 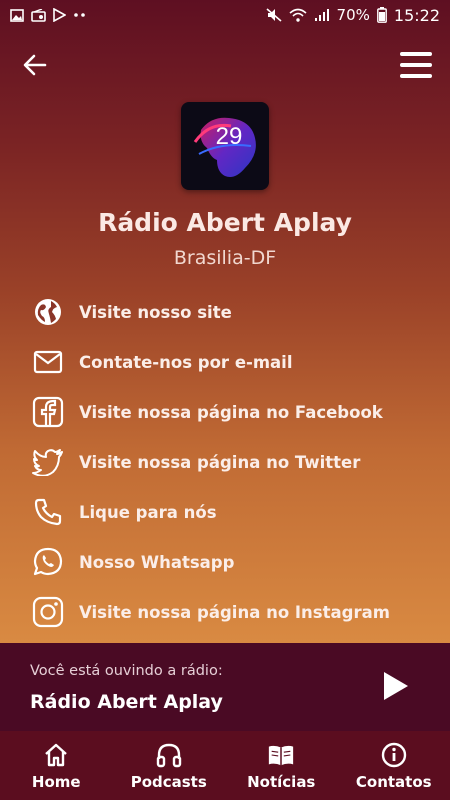 I want to click on nav-home: Home, so click(x=56, y=765).